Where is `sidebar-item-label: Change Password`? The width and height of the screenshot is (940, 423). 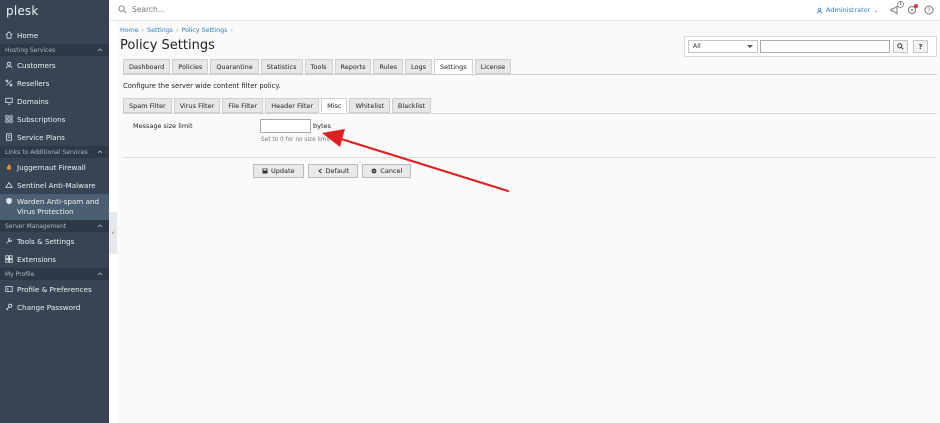 sidebar-item-label: Change Password is located at coordinates (49, 307).